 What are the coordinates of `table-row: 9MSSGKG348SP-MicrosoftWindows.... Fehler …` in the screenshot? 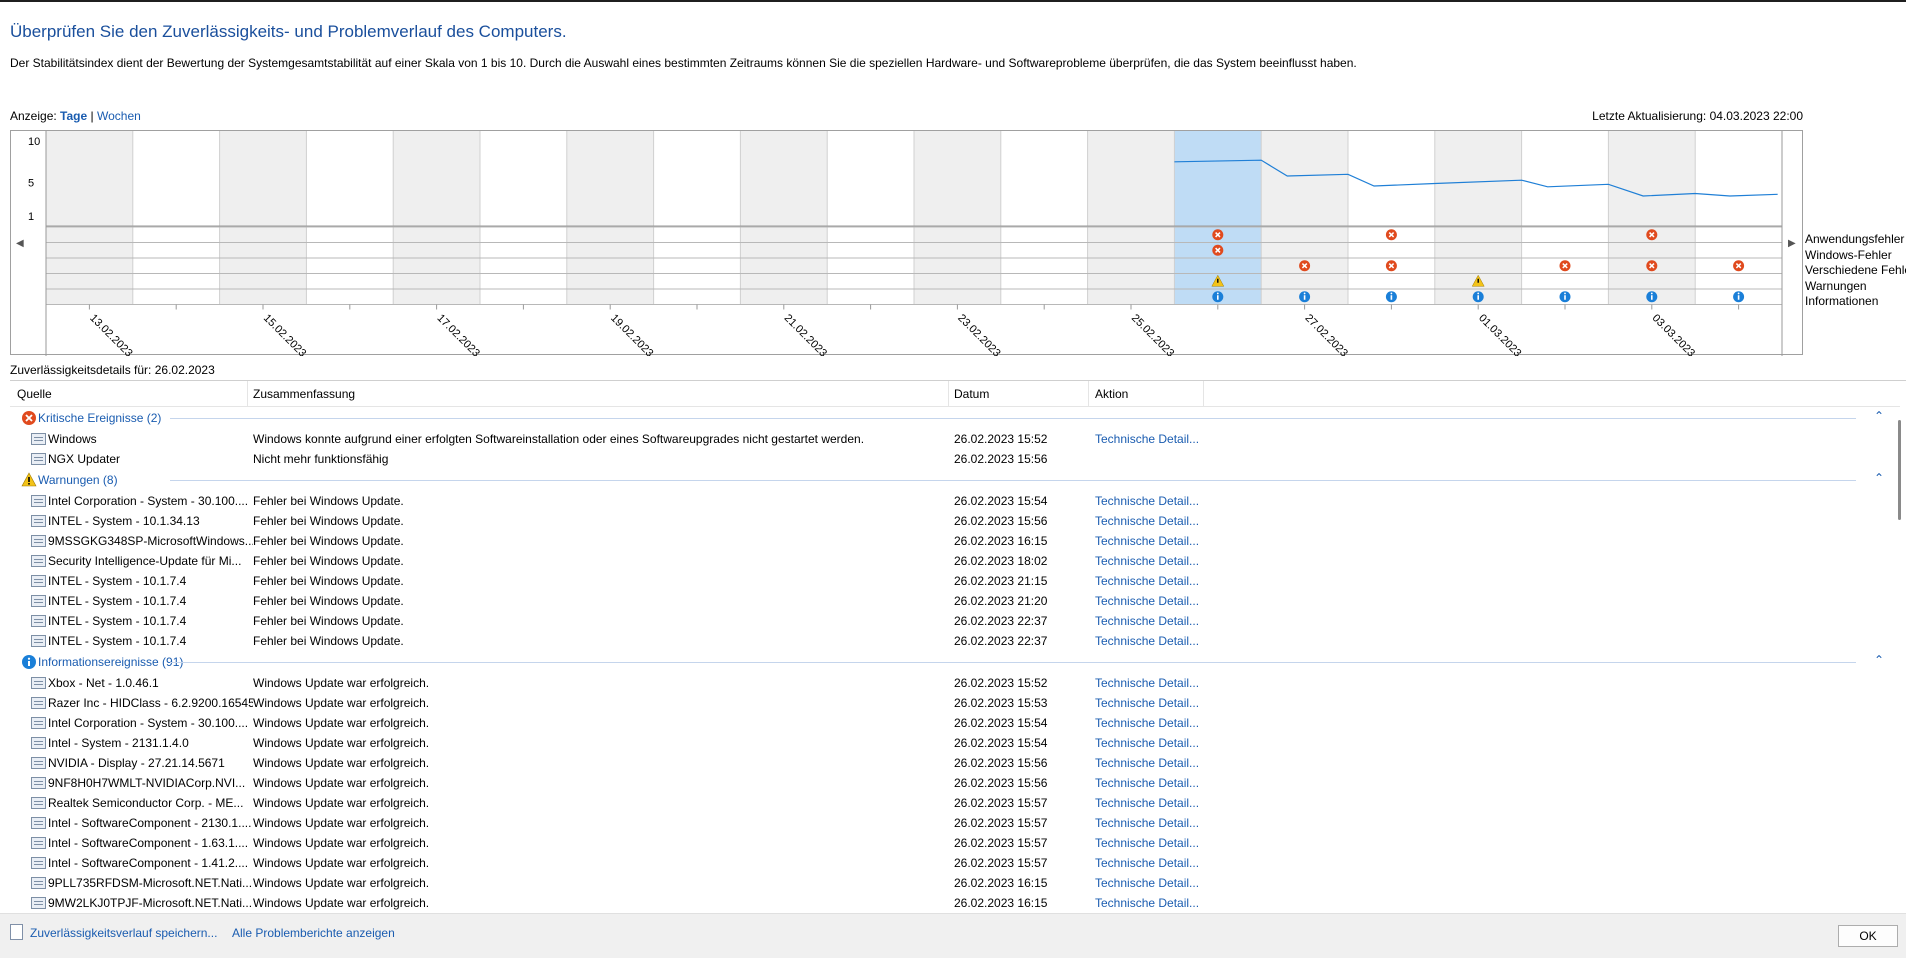 It's located at (950, 541).